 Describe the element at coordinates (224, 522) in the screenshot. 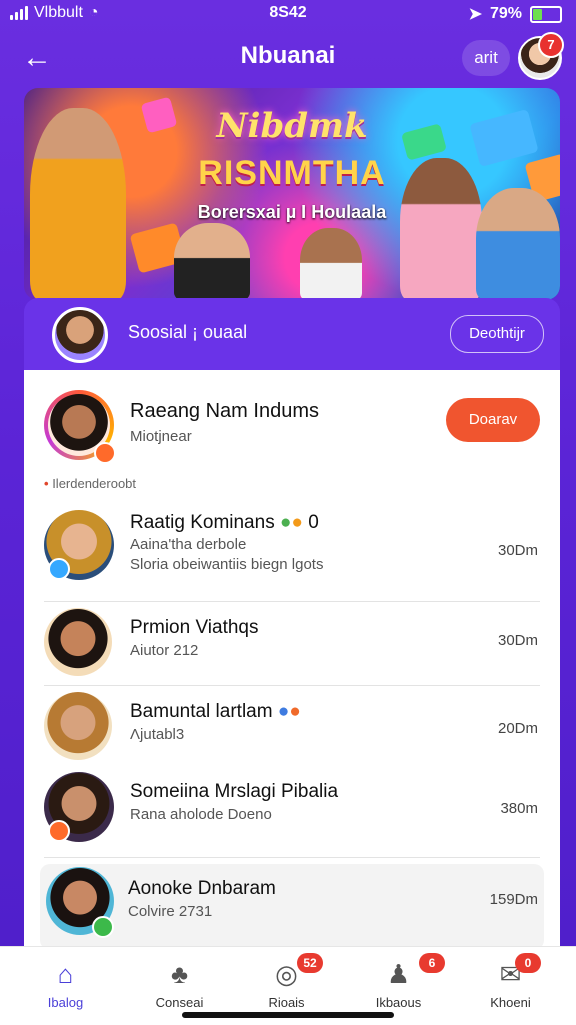

I see `list-item-name: Raatig Kominans ●● 0` at that location.